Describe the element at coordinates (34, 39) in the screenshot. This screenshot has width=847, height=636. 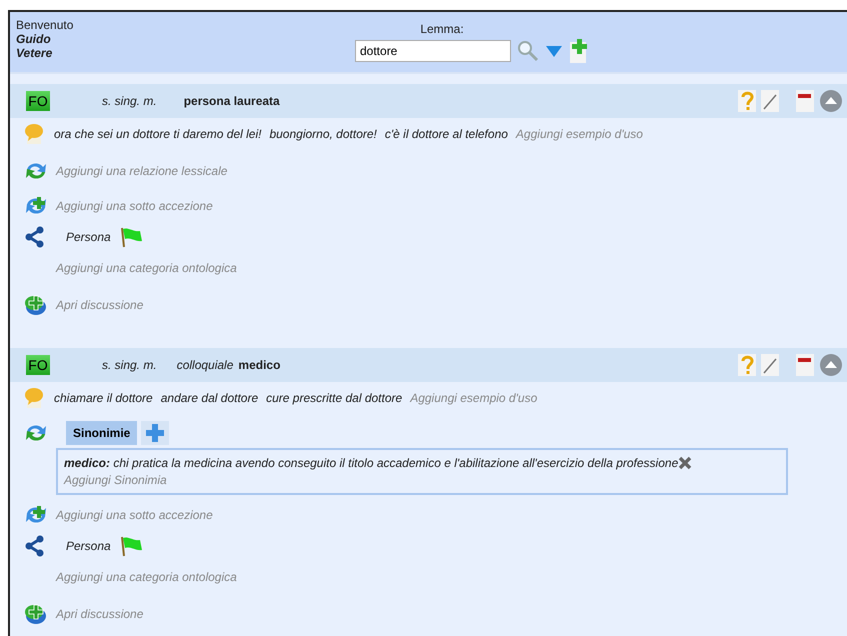
I see `user-first-name: Guido` at that location.